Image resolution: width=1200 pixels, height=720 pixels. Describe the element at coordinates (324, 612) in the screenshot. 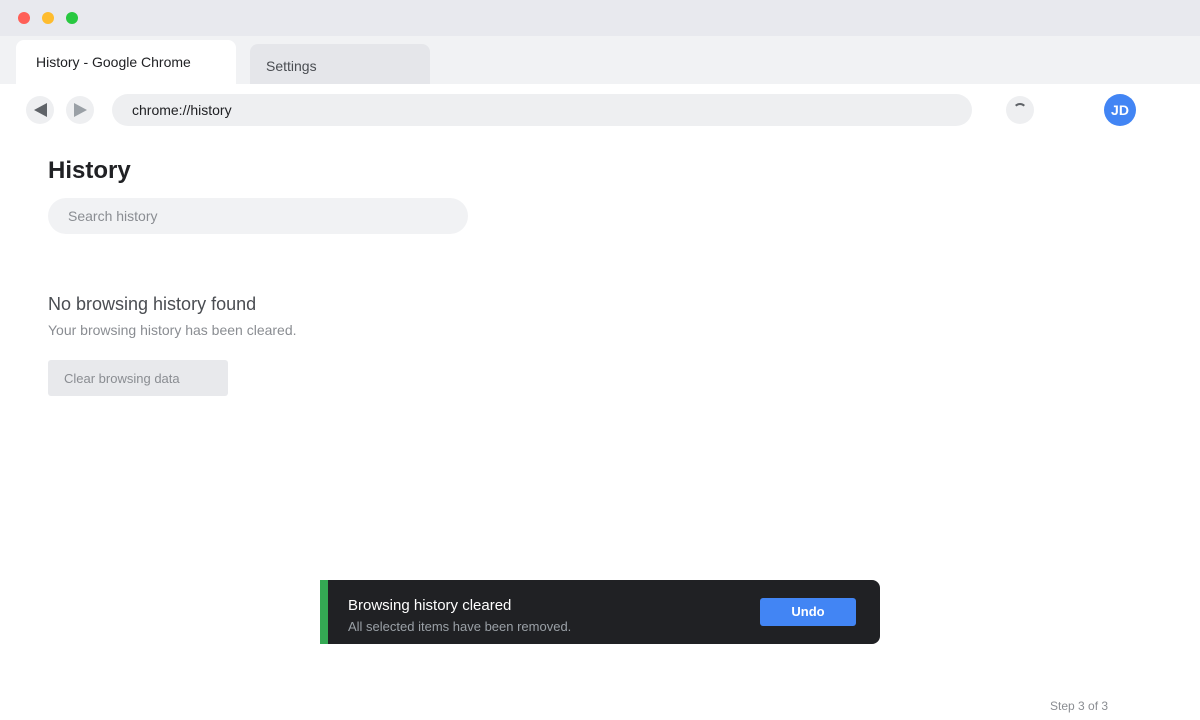

I see `toast-accent-bar` at that location.